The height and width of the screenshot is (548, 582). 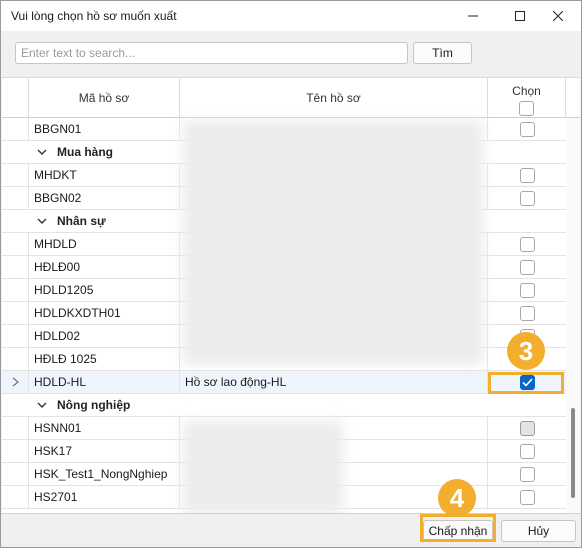 What do you see at coordinates (85, 152) in the screenshot?
I see `group-label: Mua hàng` at bounding box center [85, 152].